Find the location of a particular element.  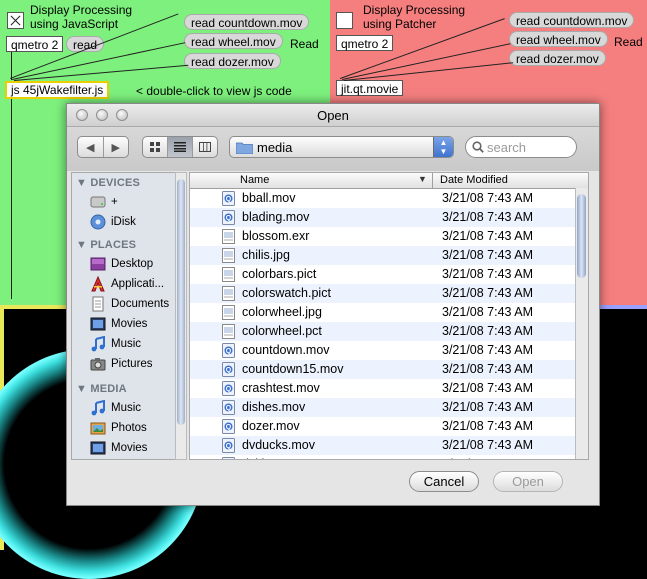

file-row: chilis.jpg 3/21/08 7:43 AM is located at coordinates (382, 255).